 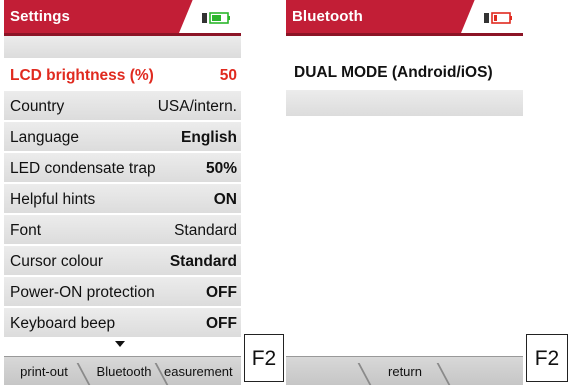 I want to click on setting-language: Language English, so click(x=122, y=137).